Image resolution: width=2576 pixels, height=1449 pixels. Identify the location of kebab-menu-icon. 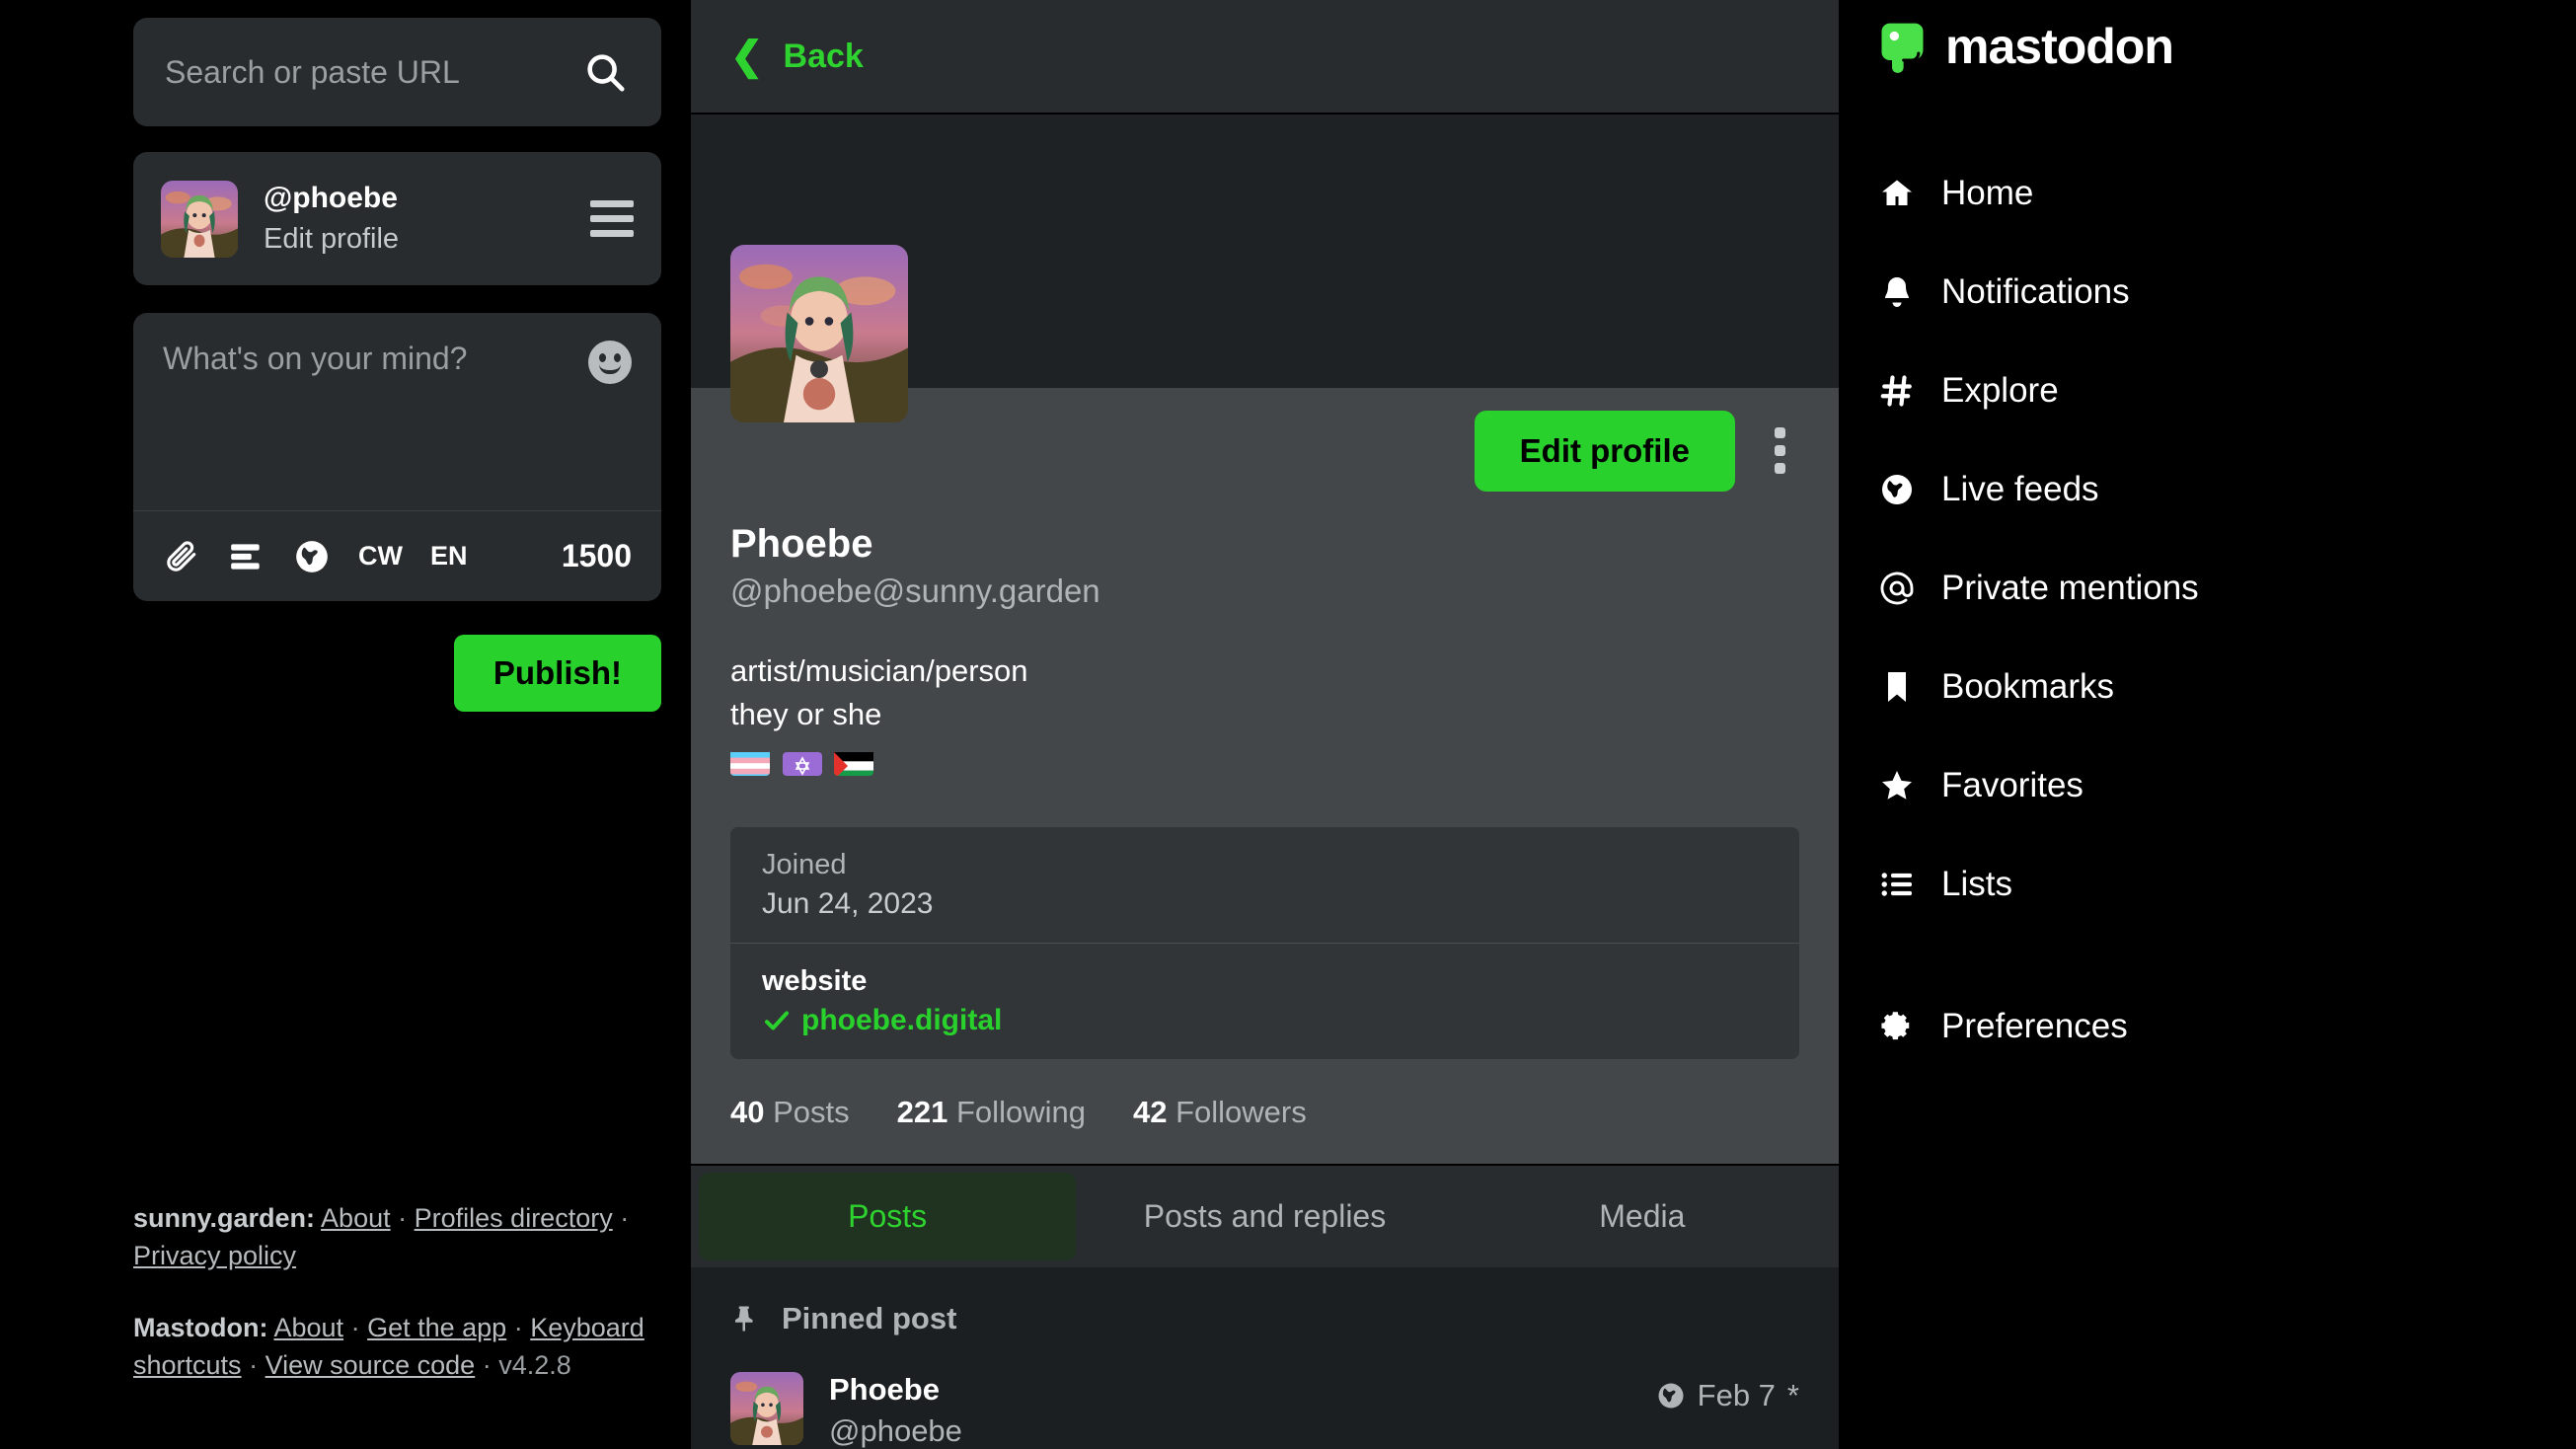
(1780, 450).